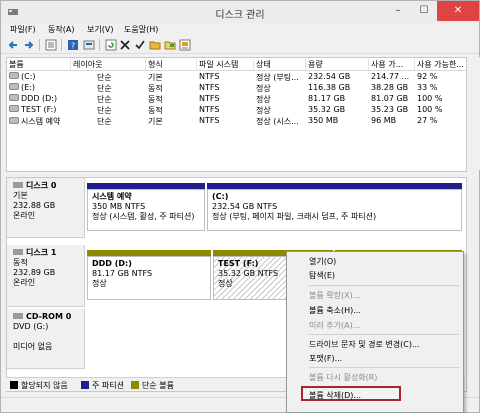 The width and height of the screenshot is (480, 413). I want to click on close-button: ✕, so click(458, 11).